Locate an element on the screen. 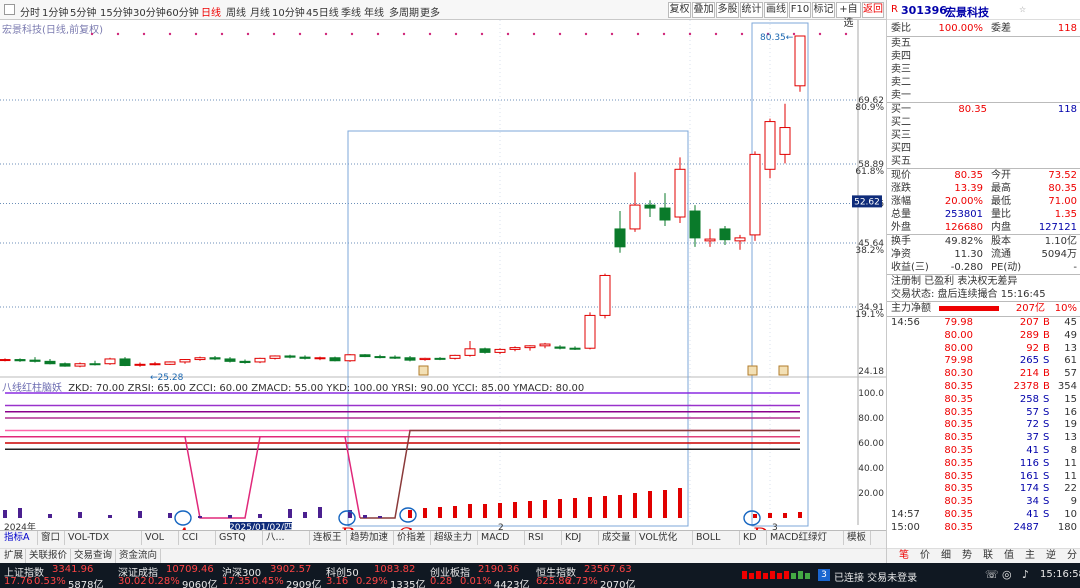  toolbar-button-1: 叠加 is located at coordinates (703, 10).